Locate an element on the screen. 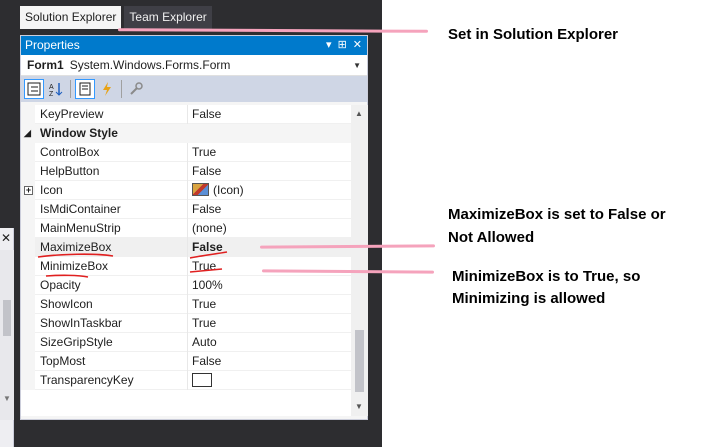  property-row-ismdicontainer: IsMdiContainer False is located at coordinates (186, 209).